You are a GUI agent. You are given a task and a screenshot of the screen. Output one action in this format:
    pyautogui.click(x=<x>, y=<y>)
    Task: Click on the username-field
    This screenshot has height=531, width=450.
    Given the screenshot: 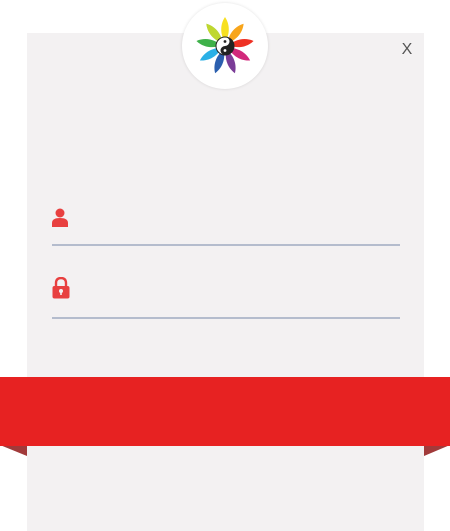 What is the action you would take?
    pyautogui.click(x=227, y=227)
    